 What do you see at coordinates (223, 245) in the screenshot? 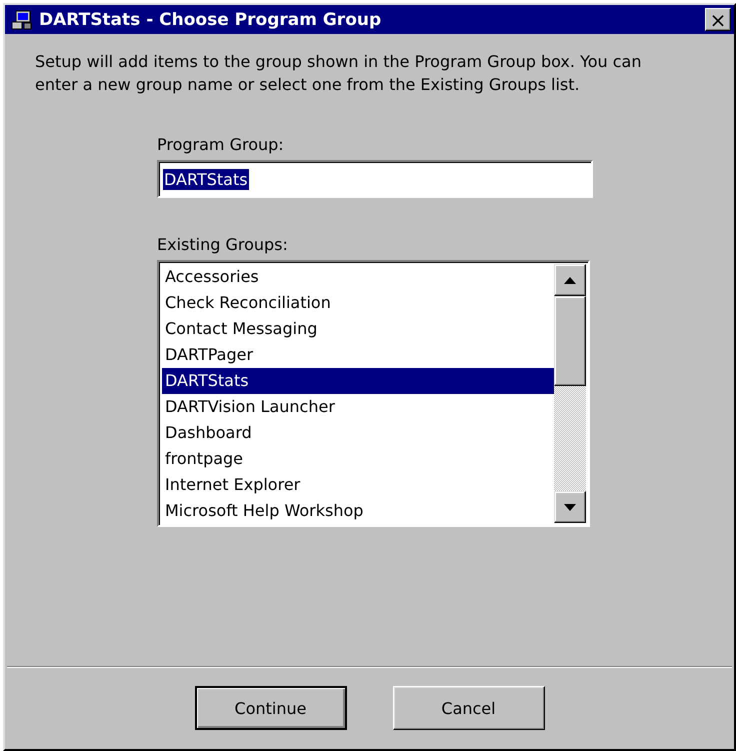
I see `existing-groups-label: Existing Groups:` at bounding box center [223, 245].